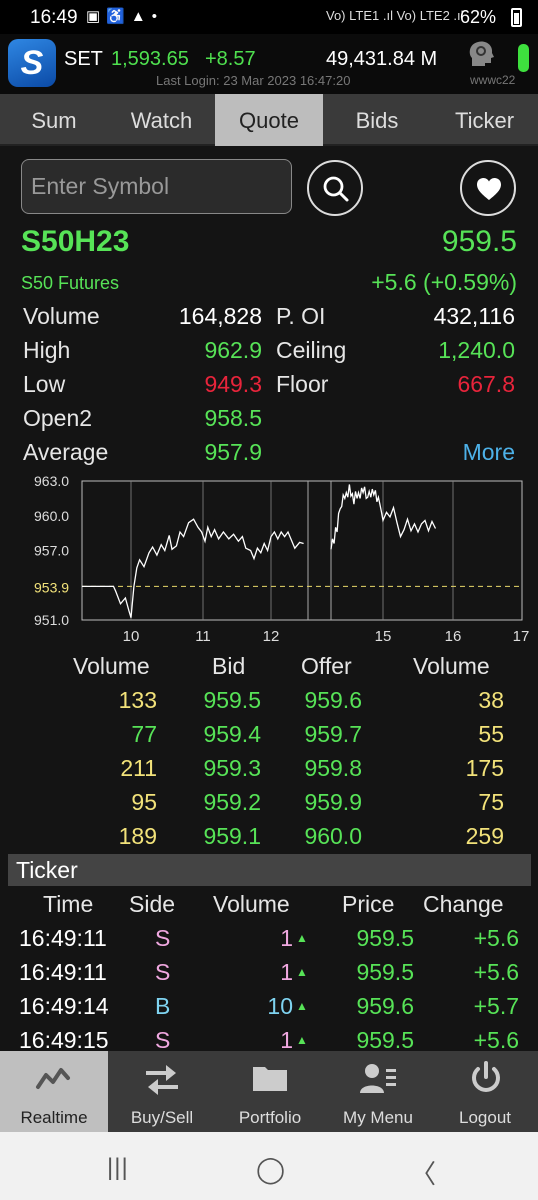  I want to click on nav-my-menu: My Menu, so click(378, 1091).